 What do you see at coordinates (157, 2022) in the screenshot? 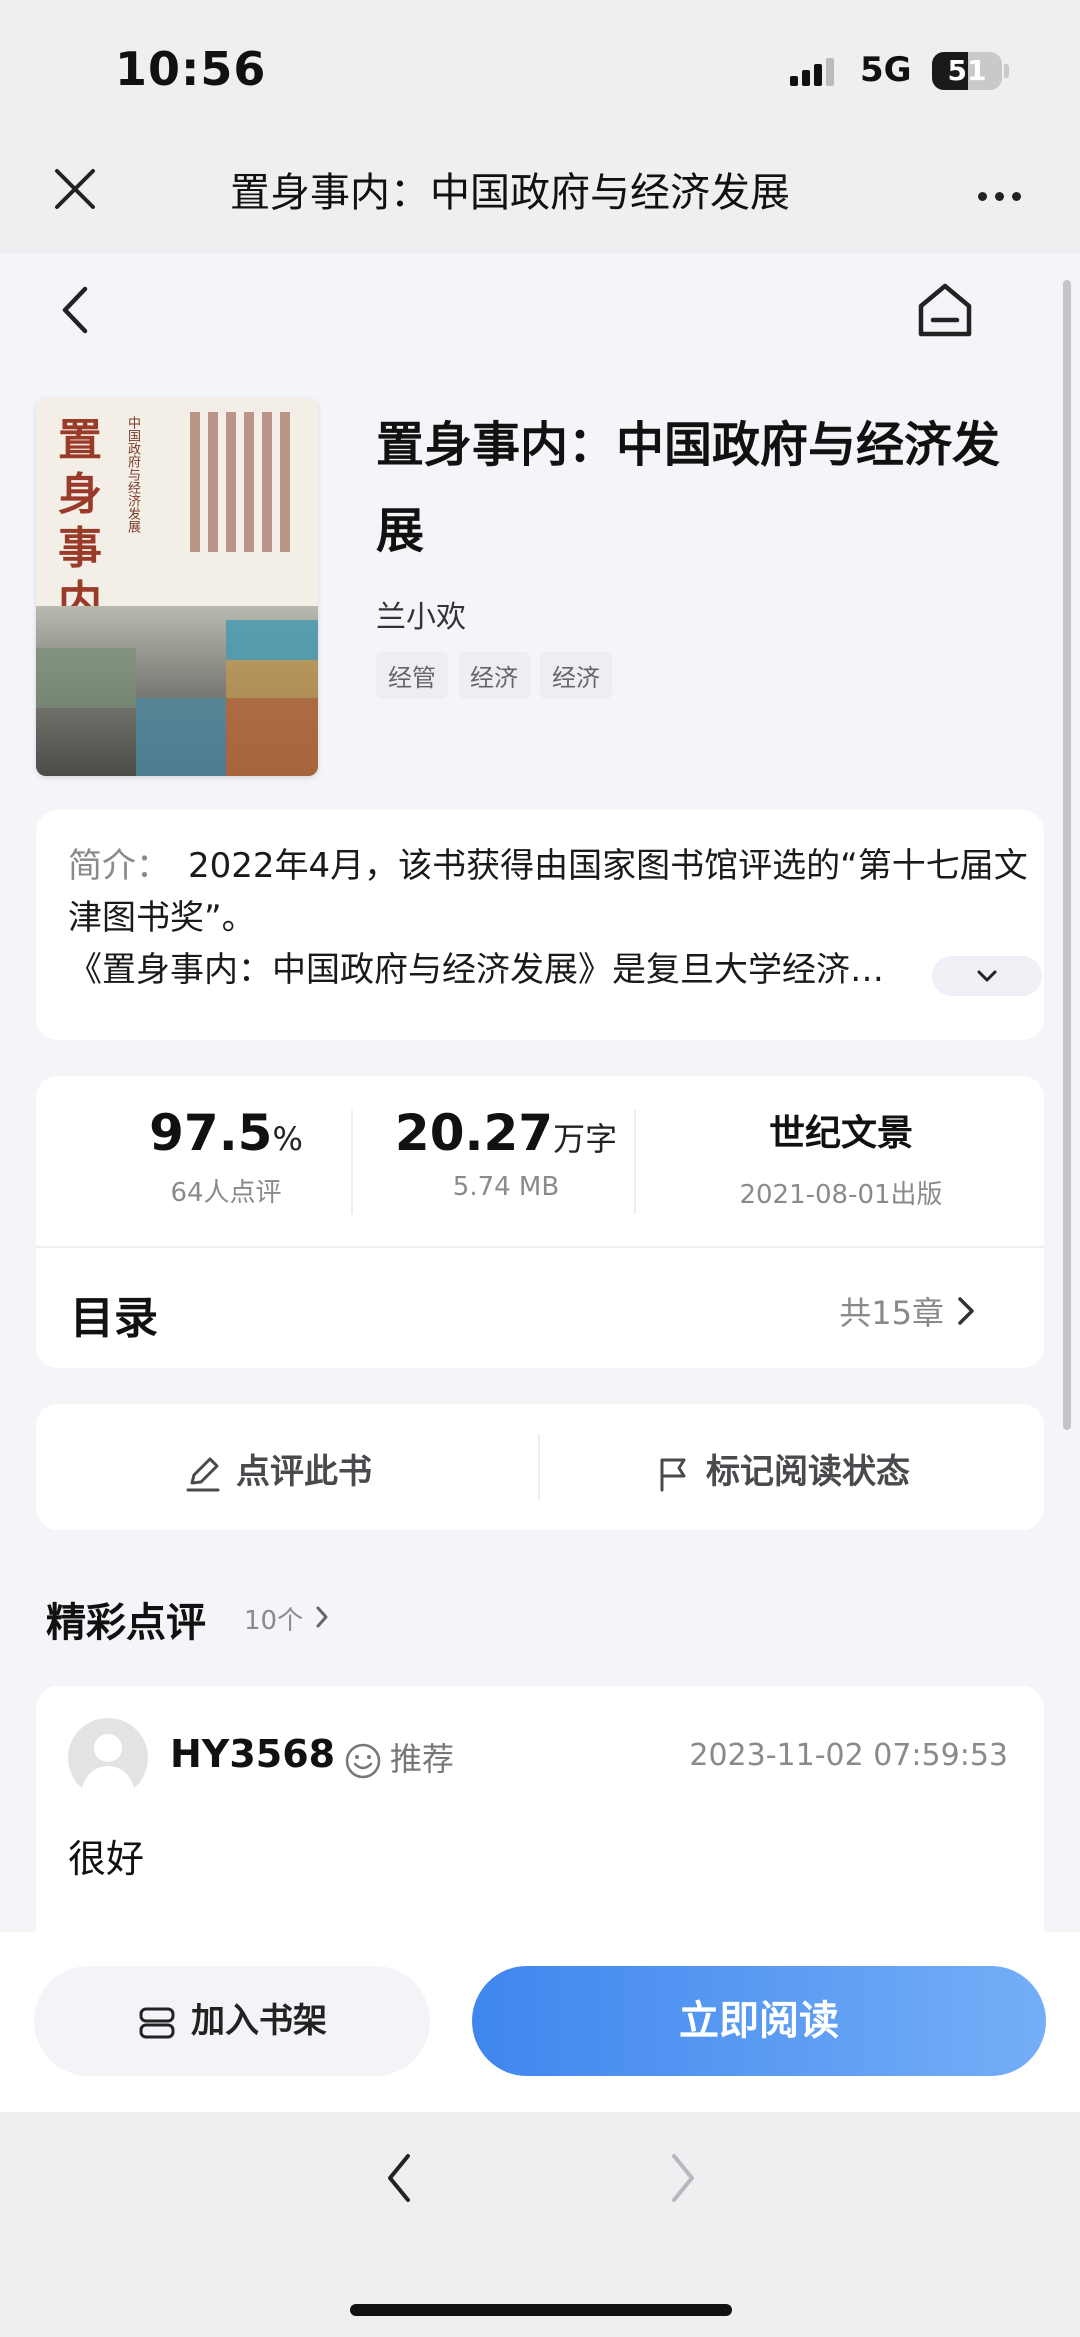
I see `bookshelf-icon` at bounding box center [157, 2022].